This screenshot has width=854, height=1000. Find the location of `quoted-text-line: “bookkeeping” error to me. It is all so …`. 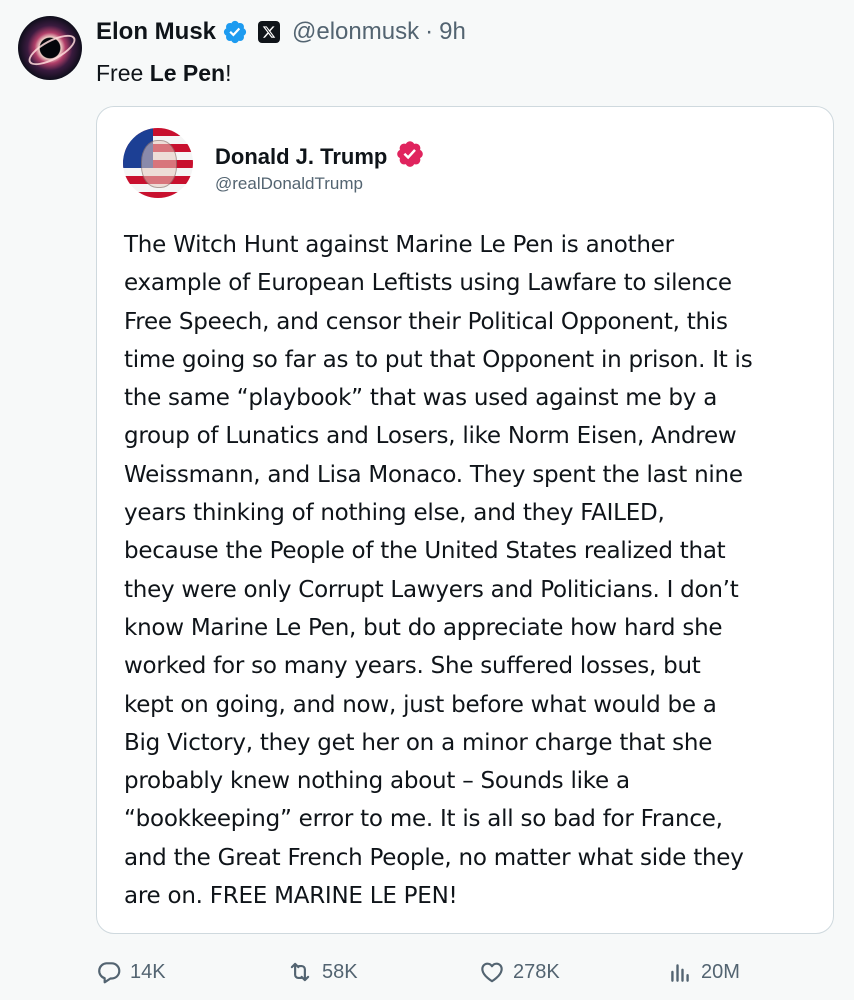

quoted-text-line: “bookkeeping” error to me. It is all so … is located at coordinates (423, 819).